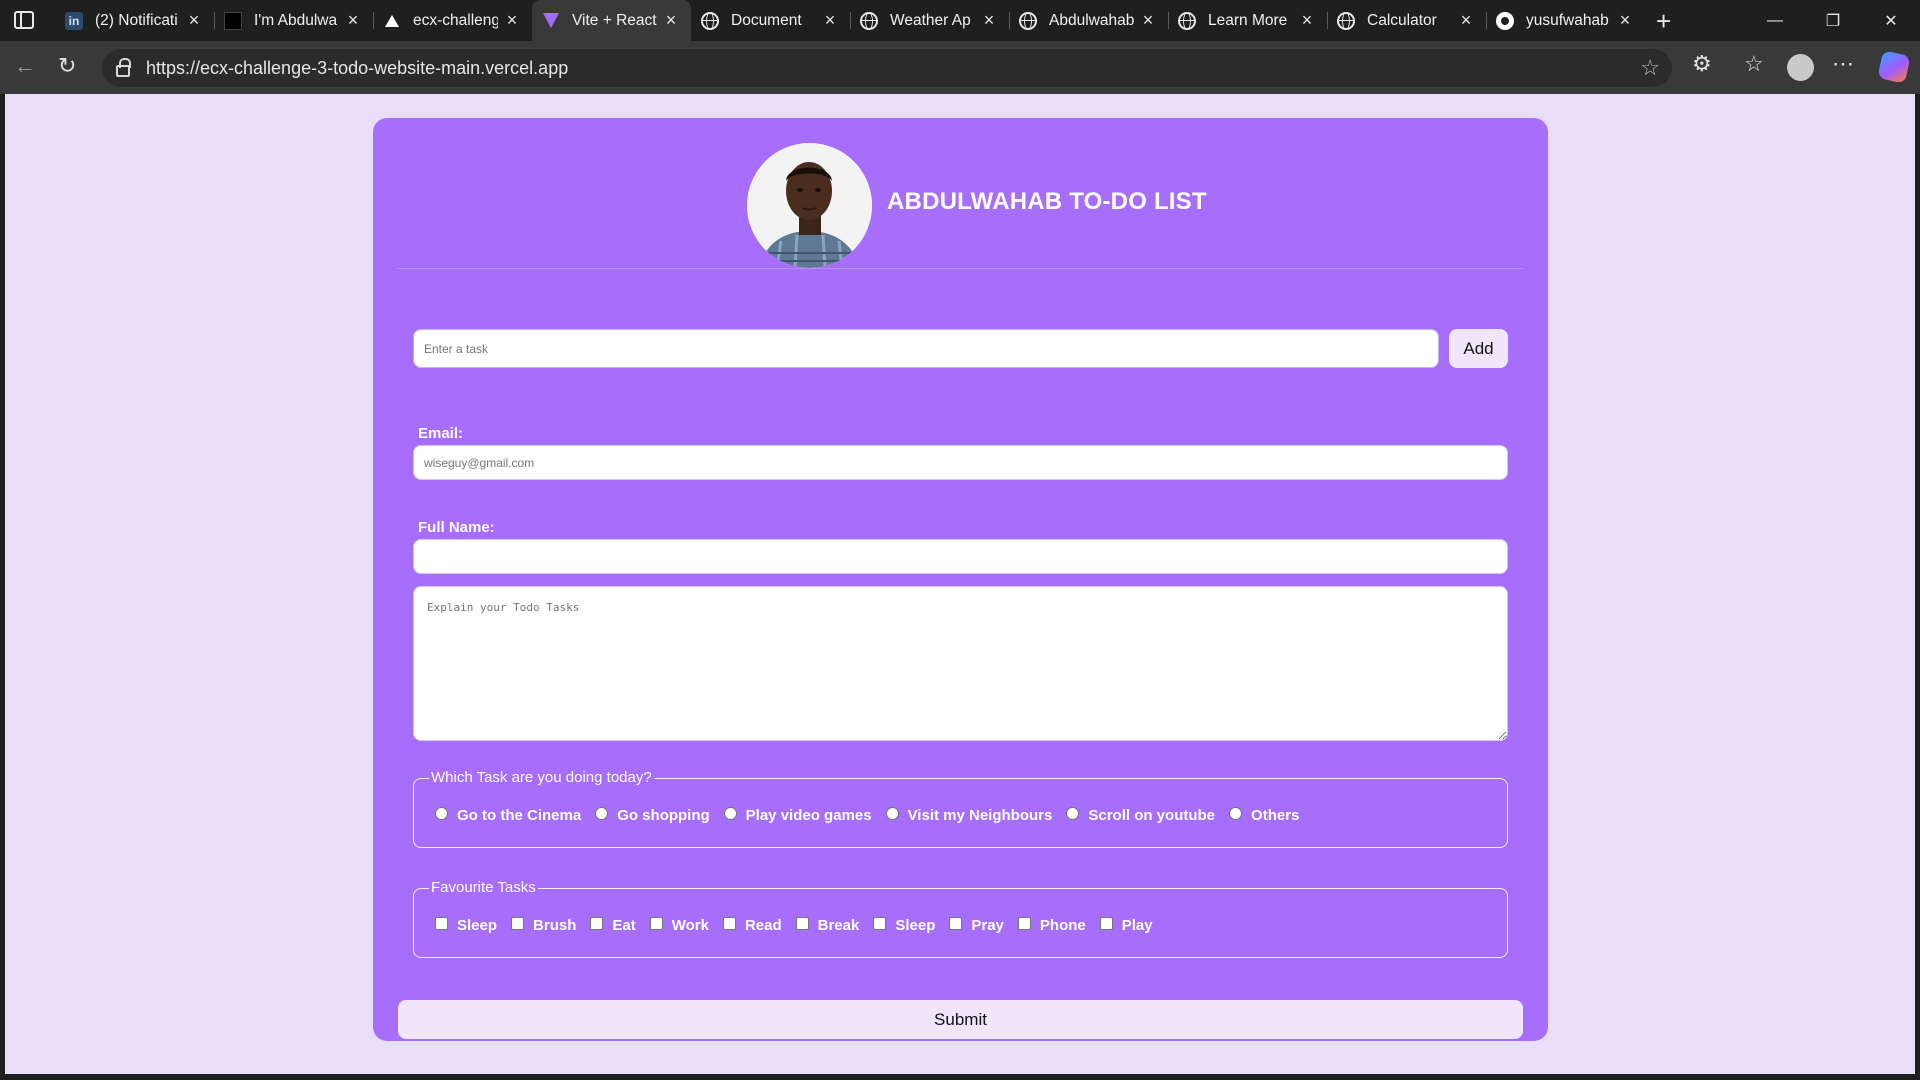 The height and width of the screenshot is (1080, 1920). What do you see at coordinates (987, 925) in the screenshot?
I see `checkbox-label: Pray` at bounding box center [987, 925].